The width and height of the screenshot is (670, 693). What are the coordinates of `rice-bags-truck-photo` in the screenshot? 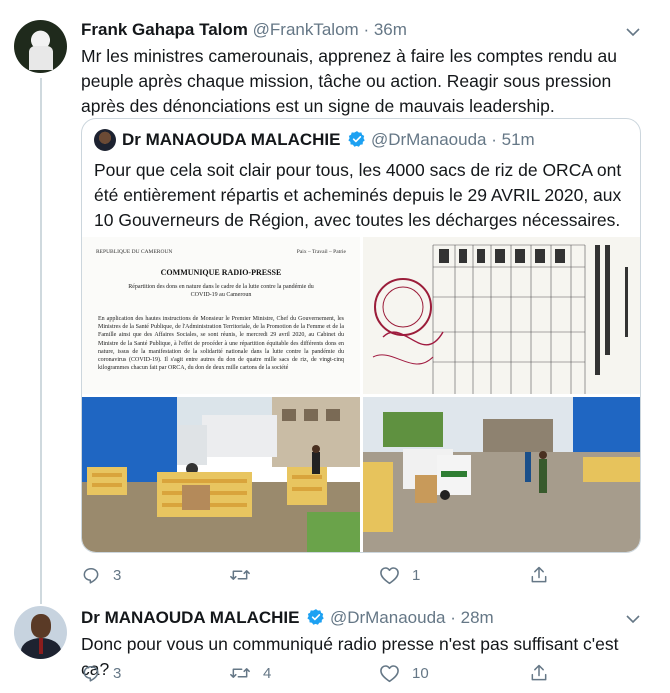 It's located at (221, 474).